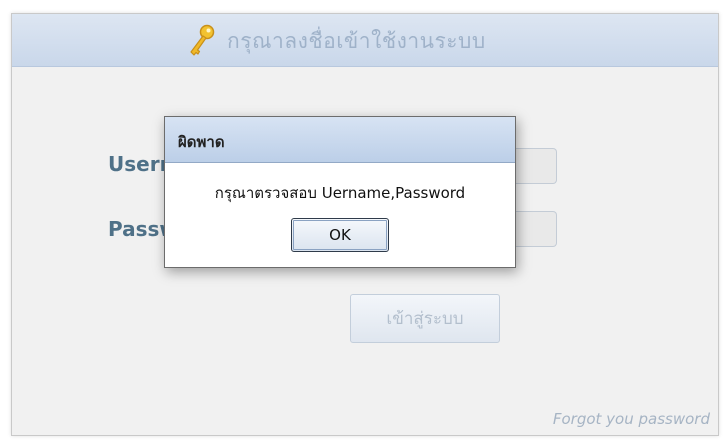 The width and height of the screenshot is (726, 446). What do you see at coordinates (536, 229) in the screenshot?
I see `password-input` at bounding box center [536, 229].